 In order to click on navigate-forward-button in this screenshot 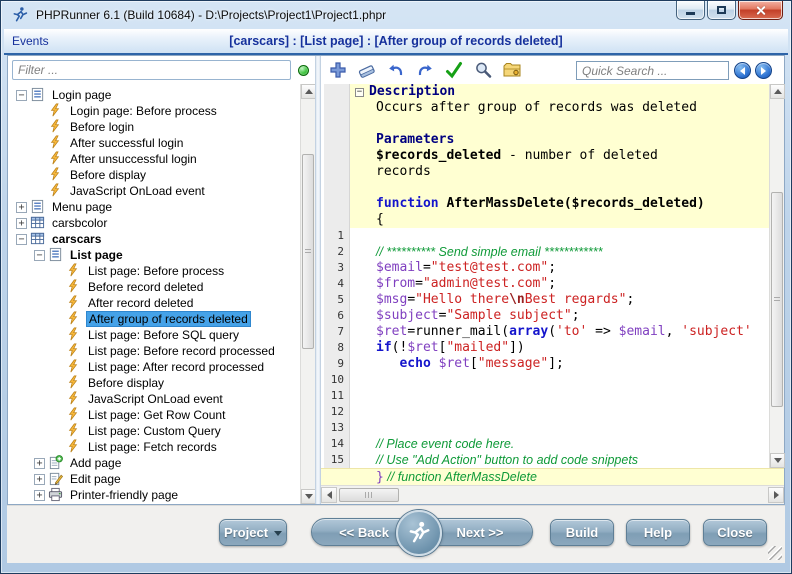, I will do `click(763, 70)`.